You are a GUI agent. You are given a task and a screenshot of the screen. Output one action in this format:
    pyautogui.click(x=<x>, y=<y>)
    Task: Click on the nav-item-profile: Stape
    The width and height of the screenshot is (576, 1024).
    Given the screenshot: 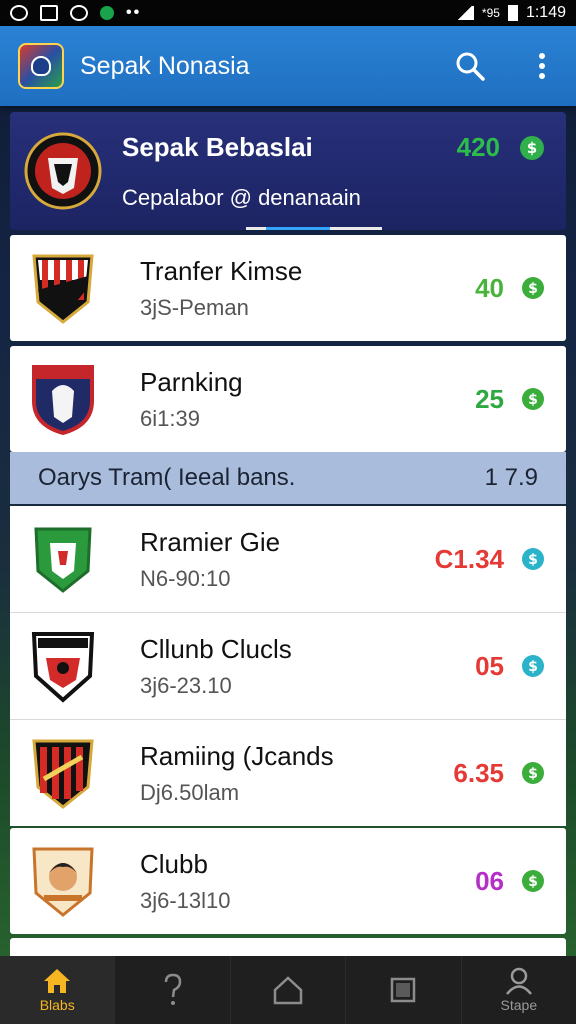 What is the action you would take?
    pyautogui.click(x=519, y=990)
    